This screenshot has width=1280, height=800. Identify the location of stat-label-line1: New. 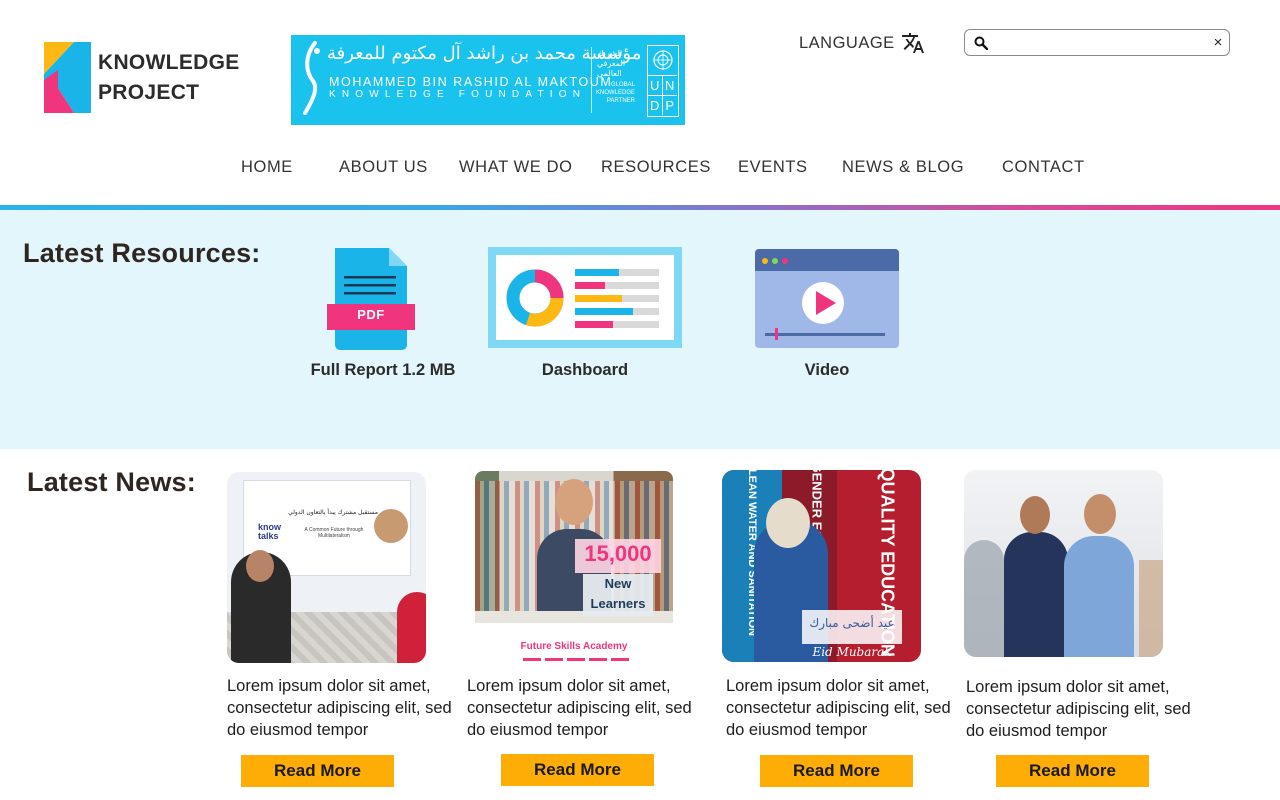
(618, 583).